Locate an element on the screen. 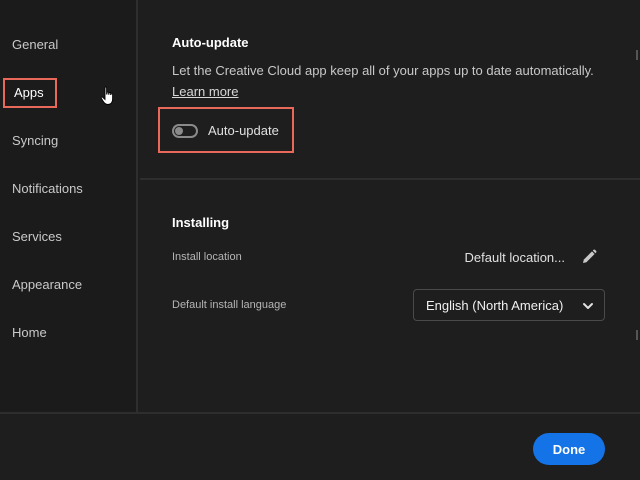 The height and width of the screenshot is (480, 640). done-button: Done is located at coordinates (569, 449).